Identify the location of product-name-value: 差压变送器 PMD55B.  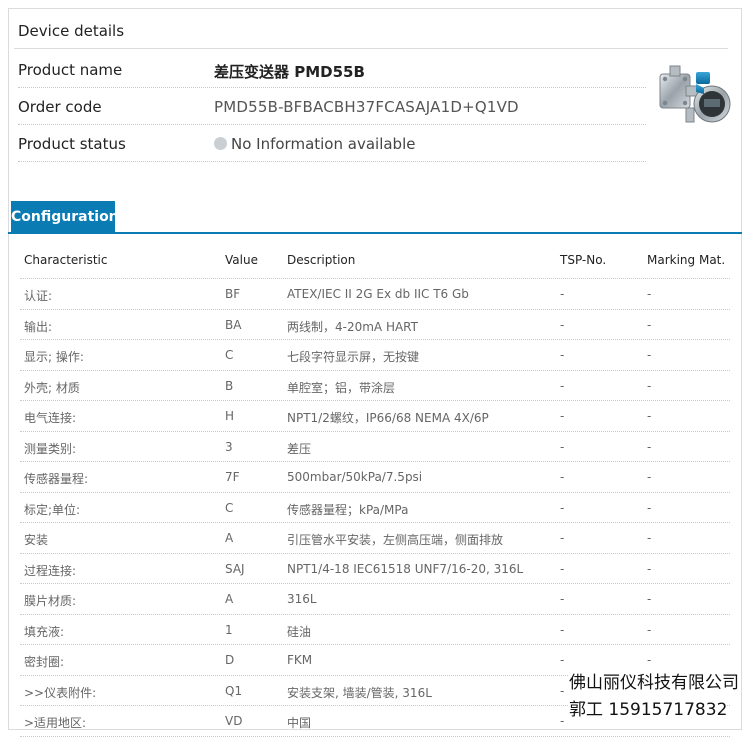
(289, 72).